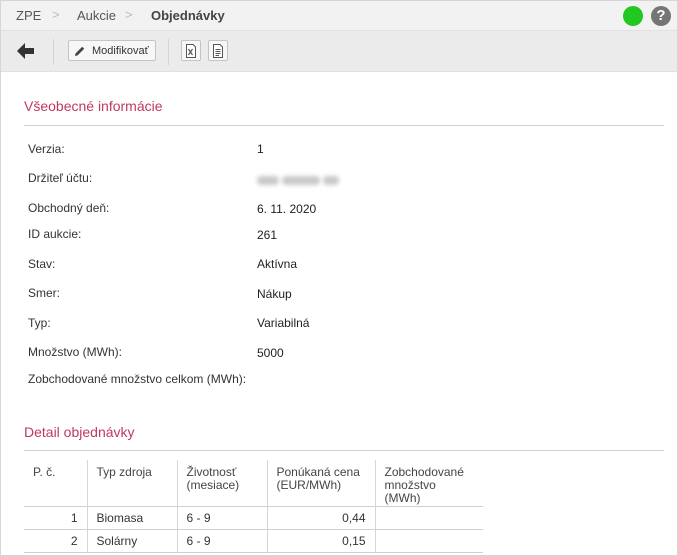 This screenshot has width=678, height=556. Describe the element at coordinates (96, 15) in the screenshot. I see `breadcrumb-aukcie: Aukcie` at that location.